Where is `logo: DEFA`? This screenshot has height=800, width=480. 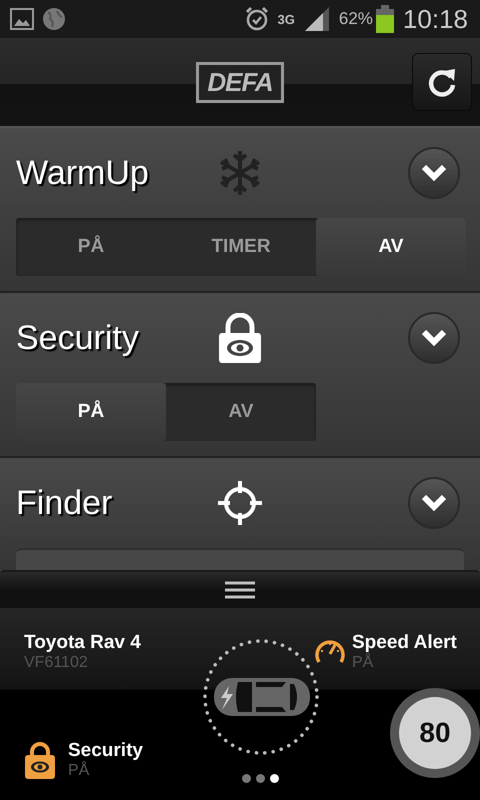 logo: DEFA is located at coordinates (240, 82).